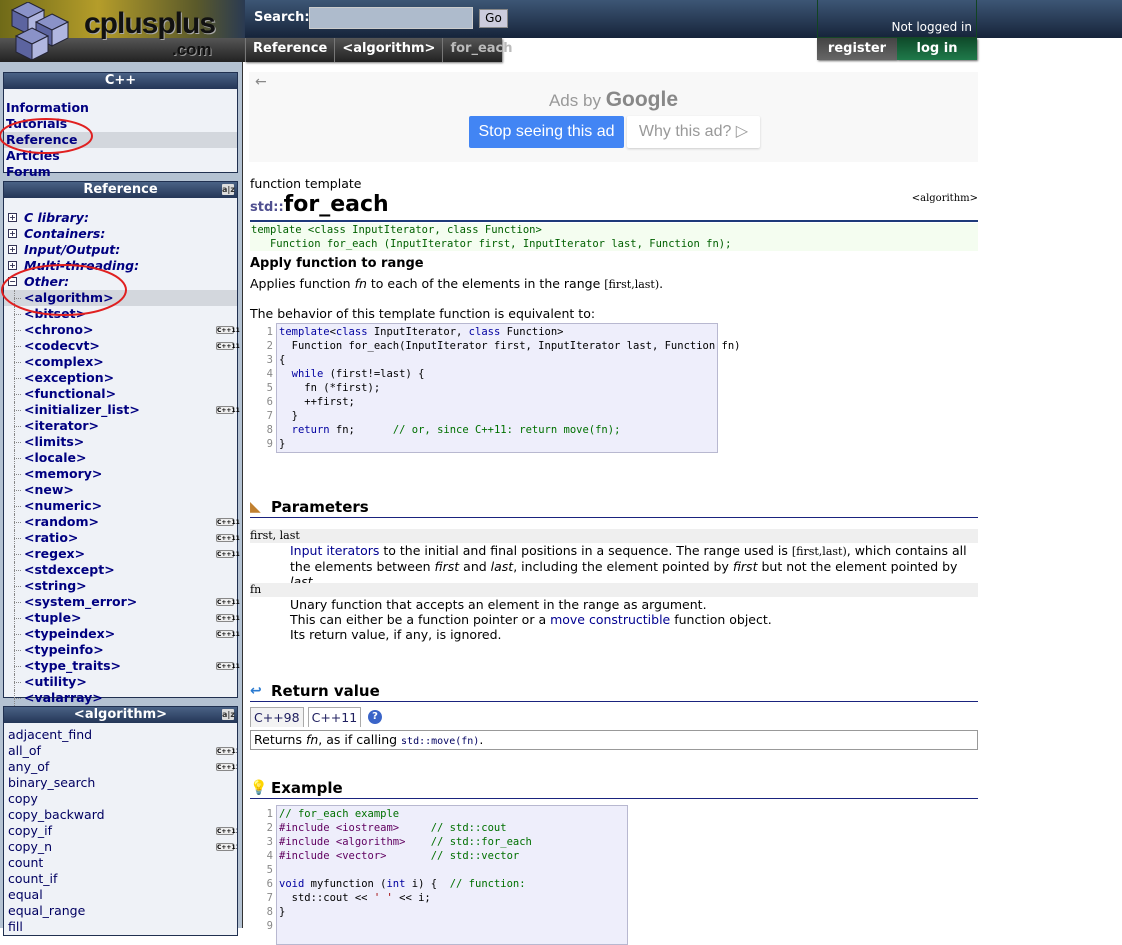  I want to click on sidebar-category: + Multi-threading:, so click(120, 266).